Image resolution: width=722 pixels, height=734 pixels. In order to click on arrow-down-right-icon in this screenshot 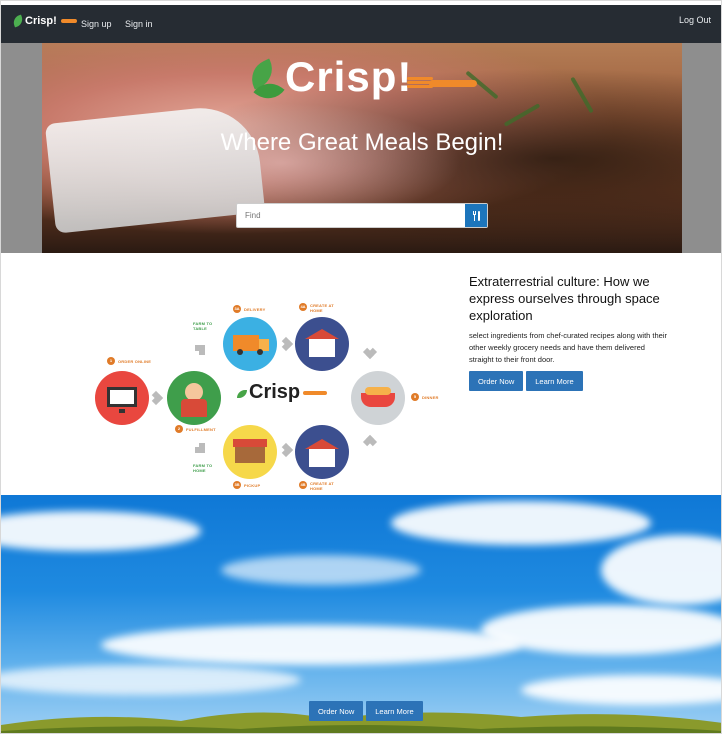, I will do `click(200, 448)`.